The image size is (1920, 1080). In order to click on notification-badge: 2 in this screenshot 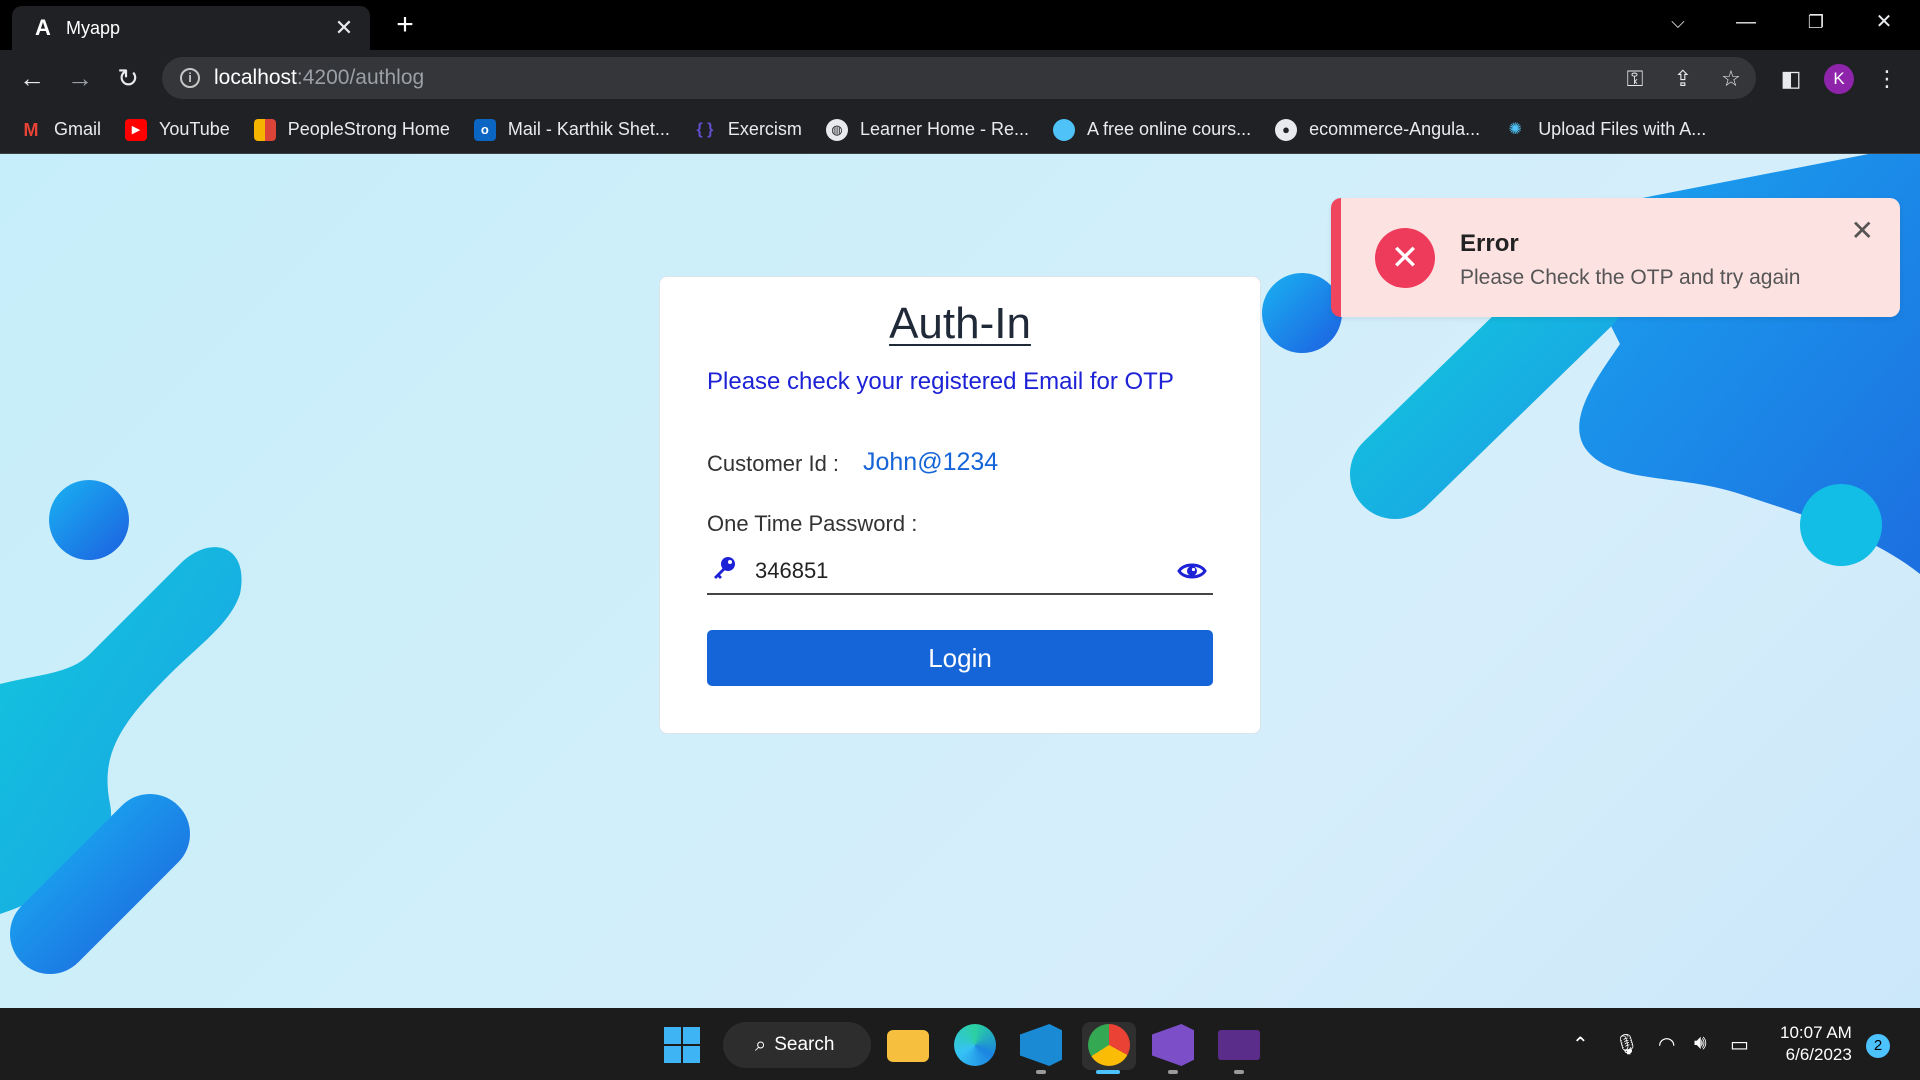, I will do `click(1878, 1046)`.